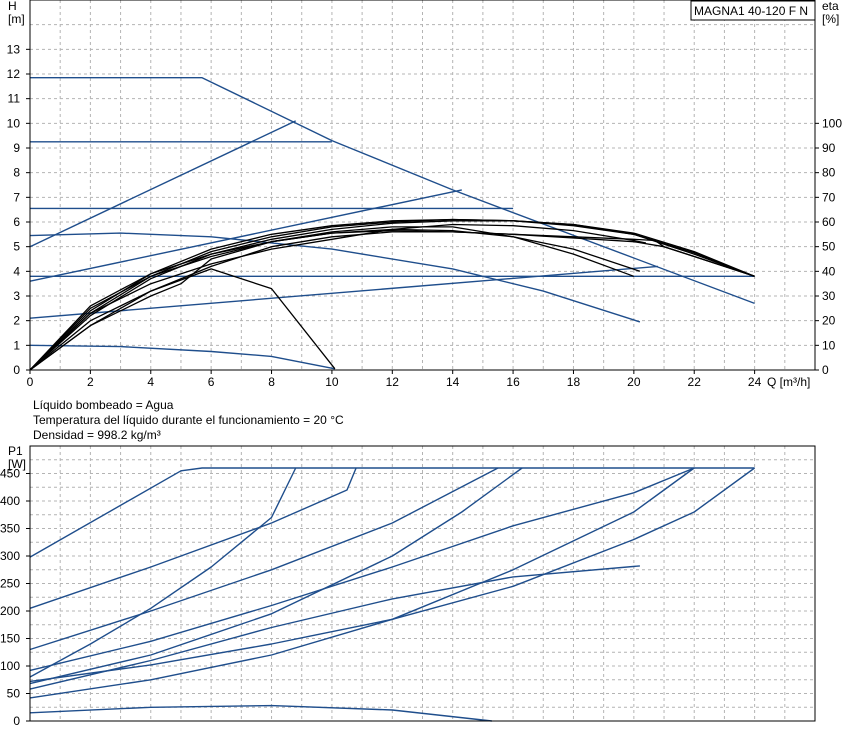  What do you see at coordinates (829, 321) in the screenshot?
I see `top-y2-tick-label: 20` at bounding box center [829, 321].